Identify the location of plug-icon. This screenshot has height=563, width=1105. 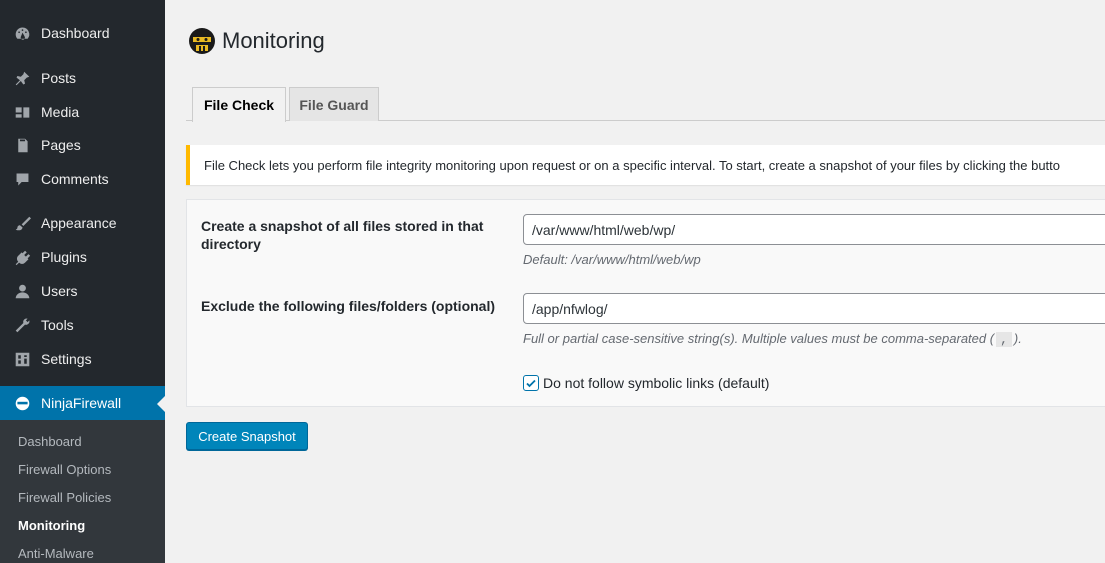
(22, 257).